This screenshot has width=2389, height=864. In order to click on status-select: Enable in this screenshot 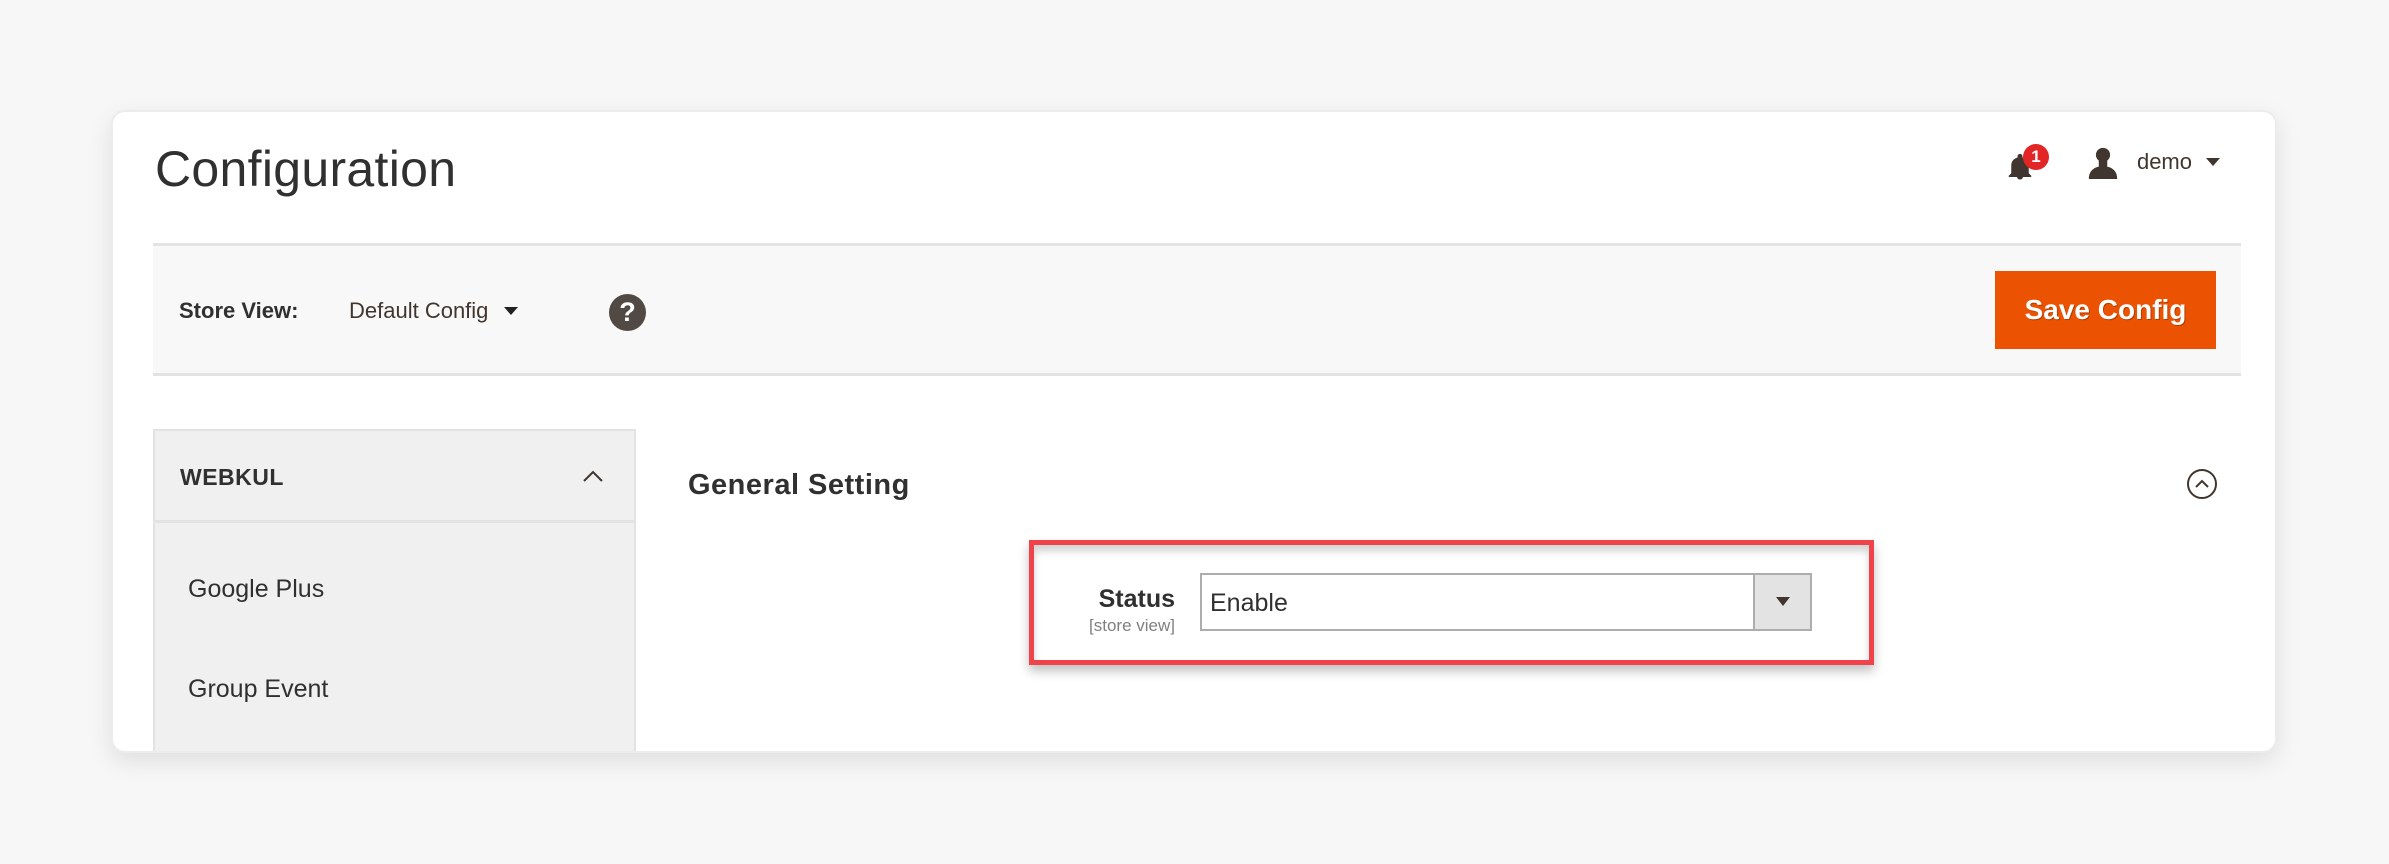, I will do `click(1506, 602)`.